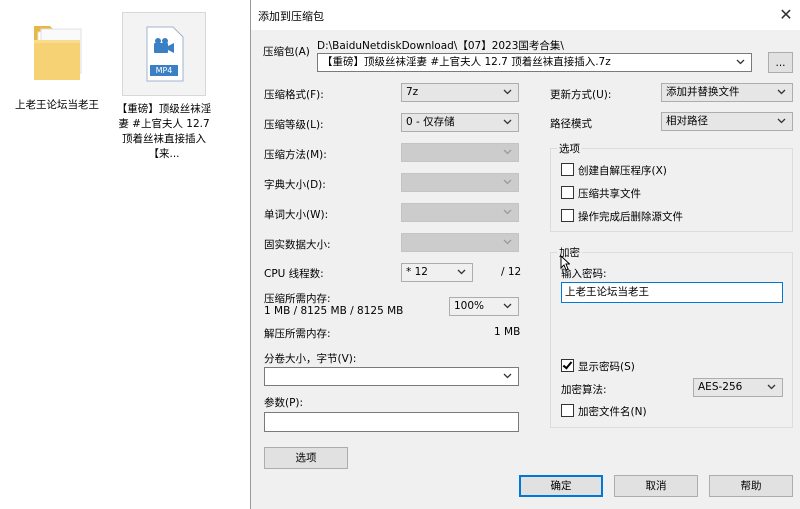 This screenshot has width=800, height=509. Describe the element at coordinates (511, 272) in the screenshot. I see `cpu-total: / 12` at that location.